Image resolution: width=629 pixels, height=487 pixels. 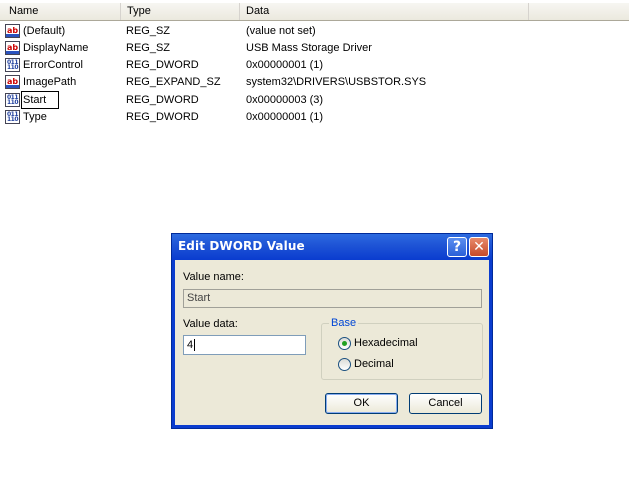 What do you see at coordinates (281, 31) in the screenshot?
I see `value-data: (value not set)` at bounding box center [281, 31].